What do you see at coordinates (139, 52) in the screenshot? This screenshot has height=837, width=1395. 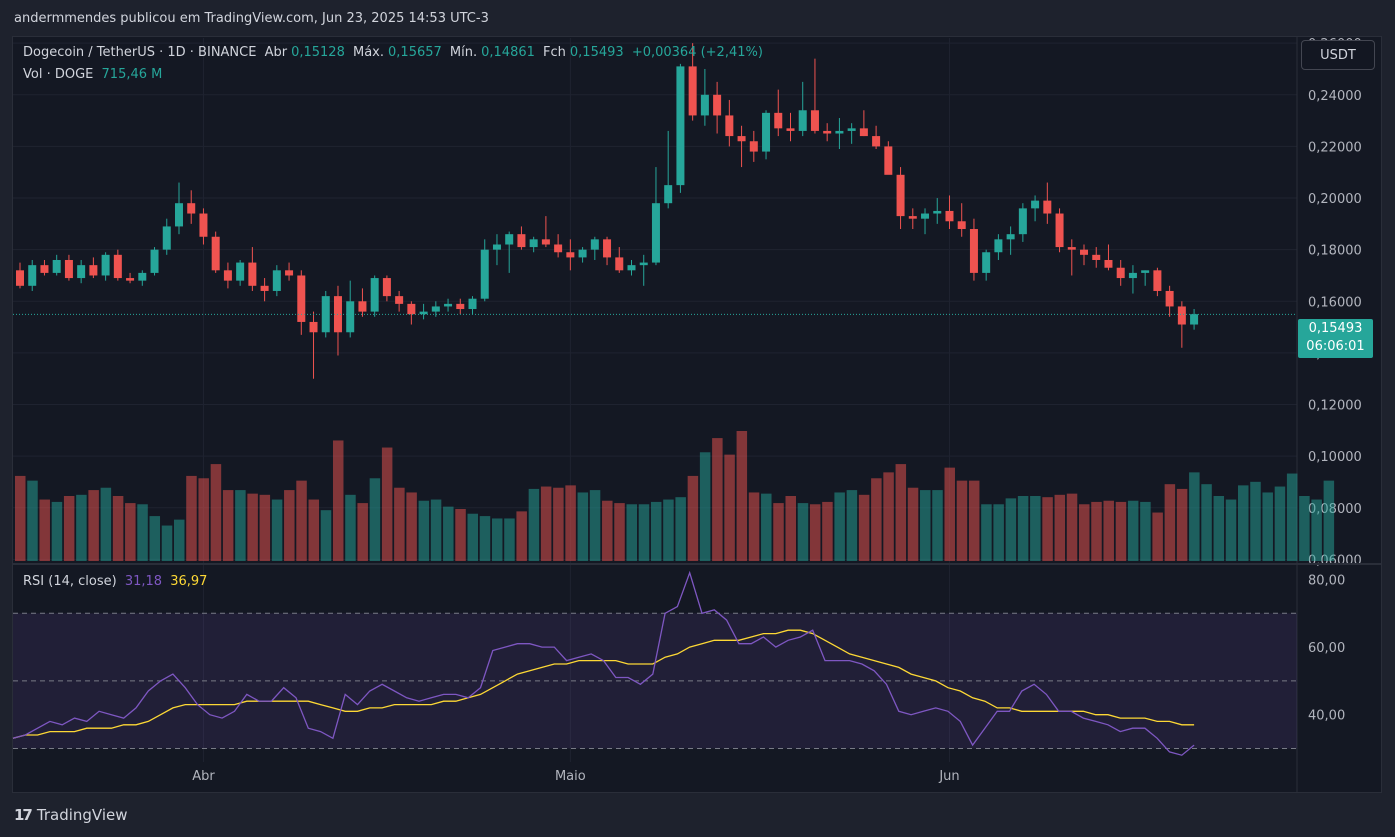 I see `symbol-label: Dogecoin / TetherUS · 1D · BINANCE` at bounding box center [139, 52].